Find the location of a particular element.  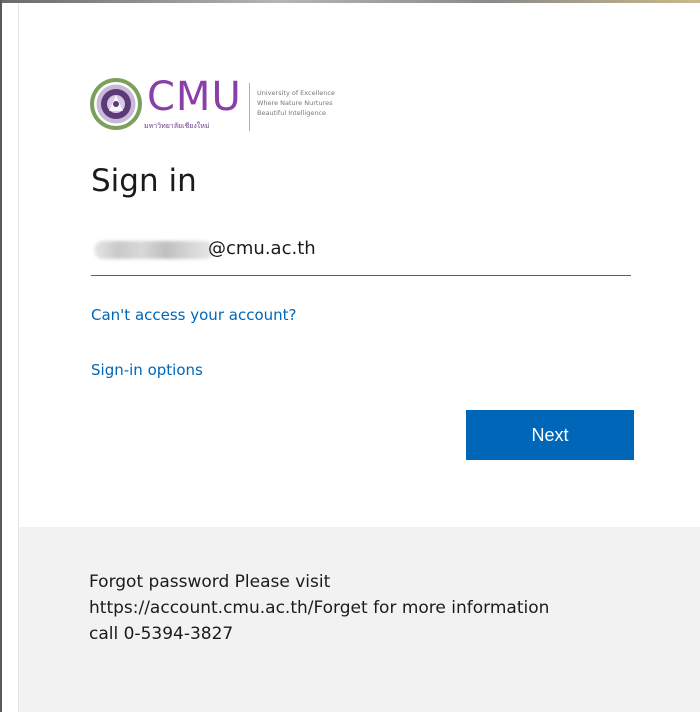

page-title: Sign in is located at coordinates (144, 181).